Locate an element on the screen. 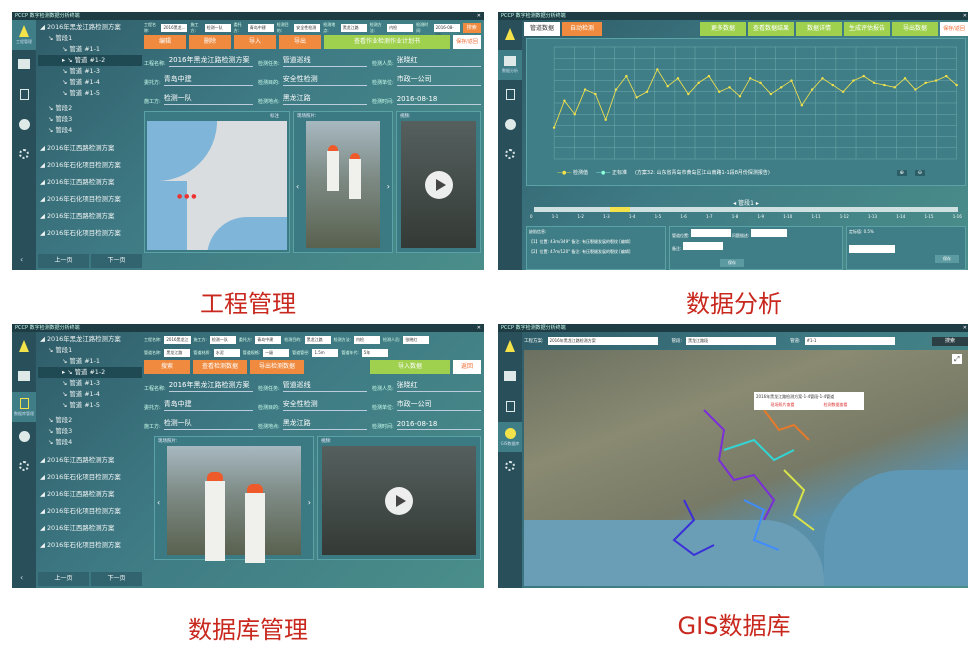 Image resolution: width=968 pixels, height=655 pixels. filter-select: 张晓红 is located at coordinates (416, 339).